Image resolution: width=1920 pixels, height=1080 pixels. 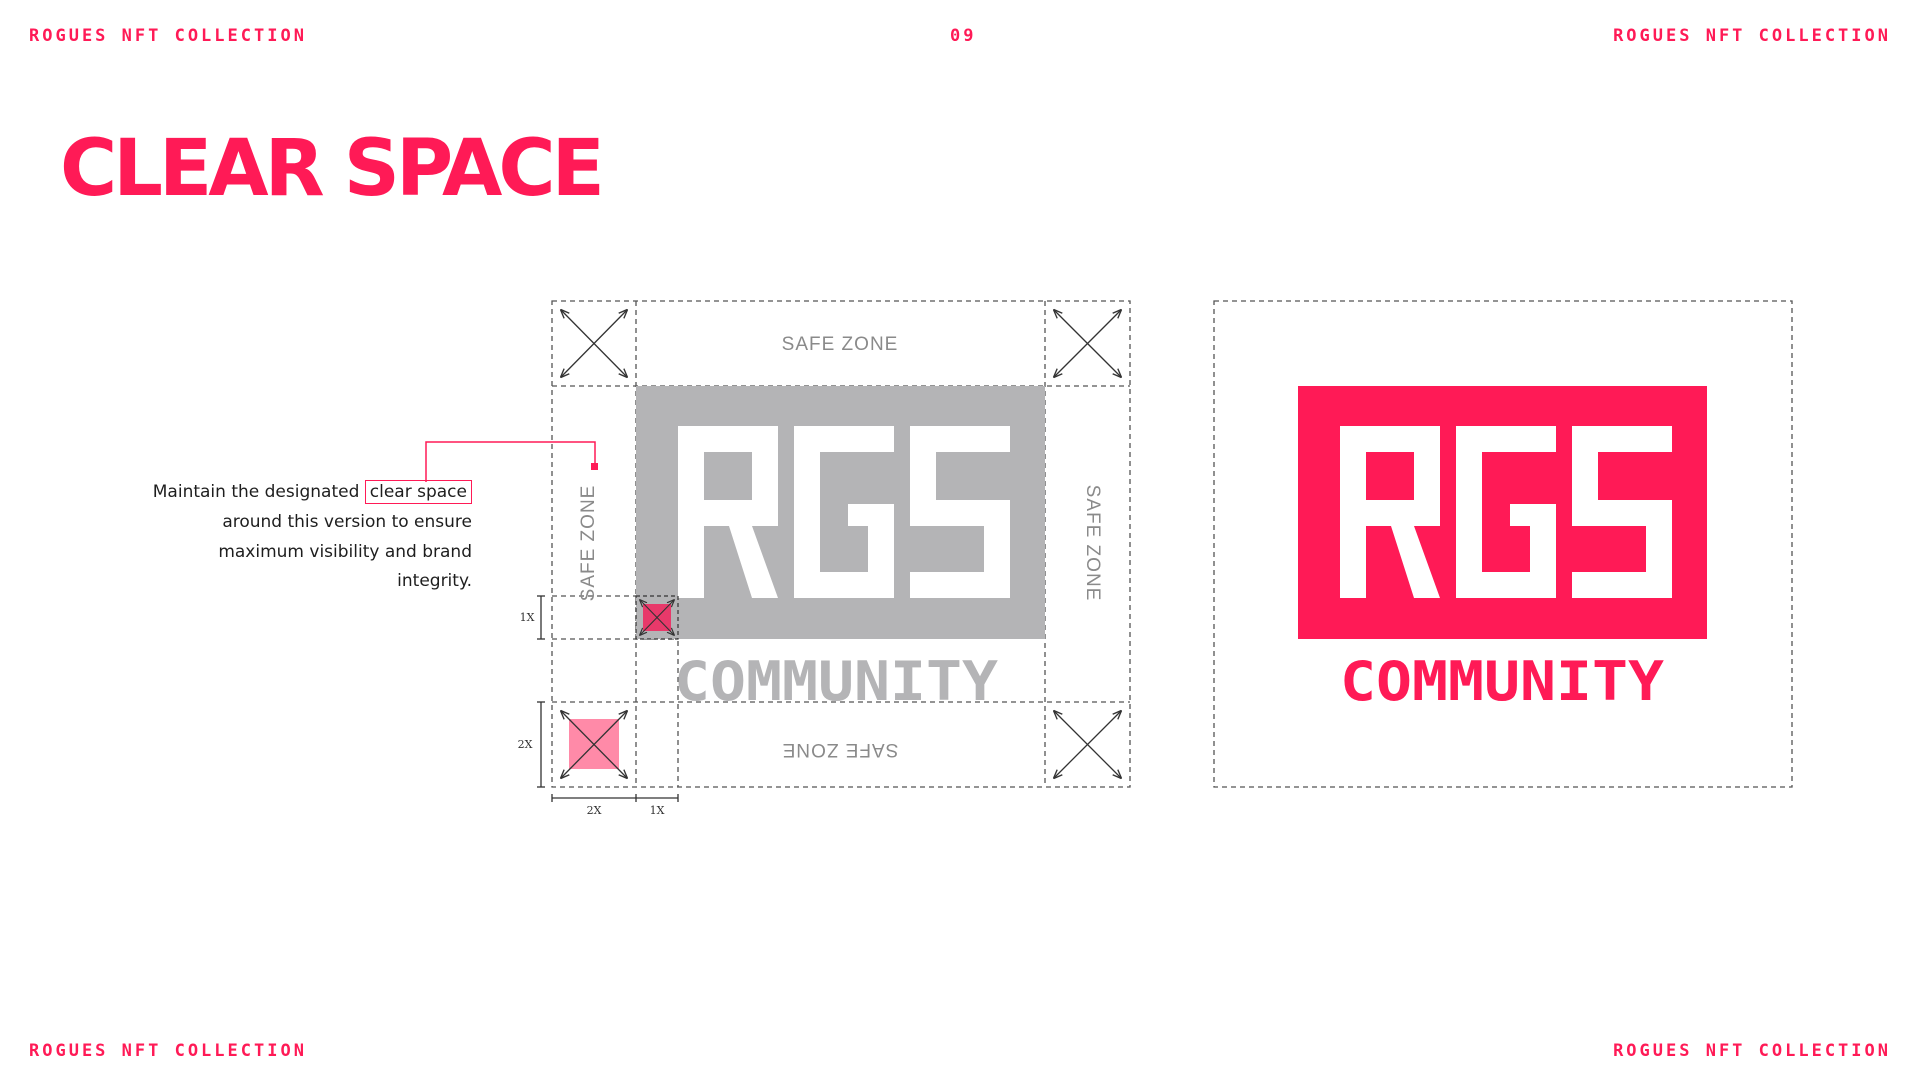 I want to click on callout-connector, so click(x=511, y=461).